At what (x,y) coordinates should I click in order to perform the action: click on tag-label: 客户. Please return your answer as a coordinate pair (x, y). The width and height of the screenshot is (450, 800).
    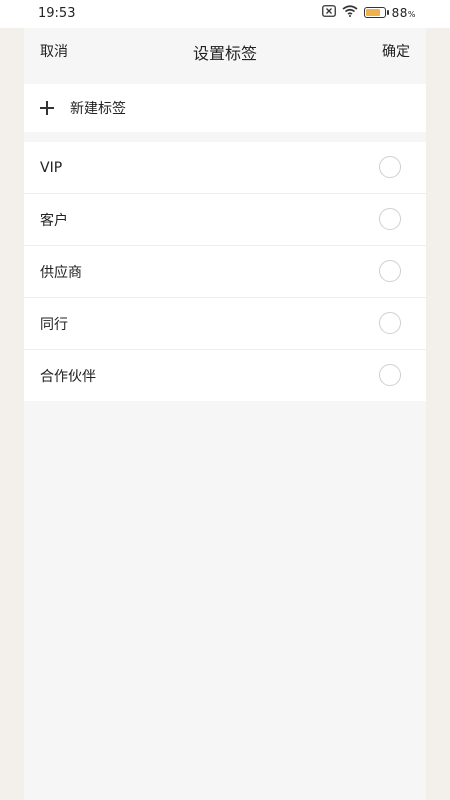
    Looking at the image, I should click on (54, 220).